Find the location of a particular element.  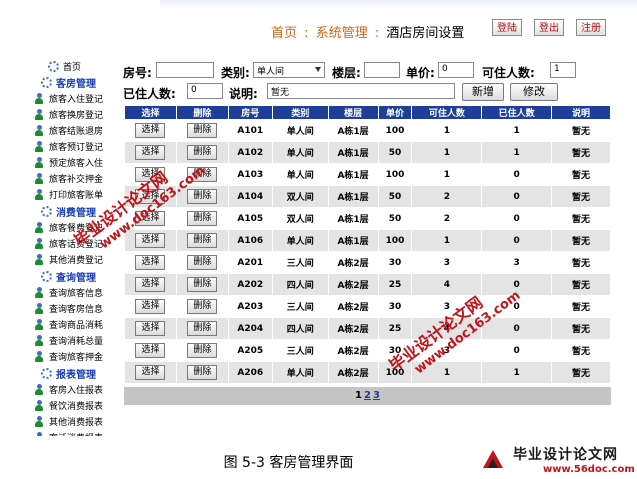

home-icon is located at coordinates (53, 66).